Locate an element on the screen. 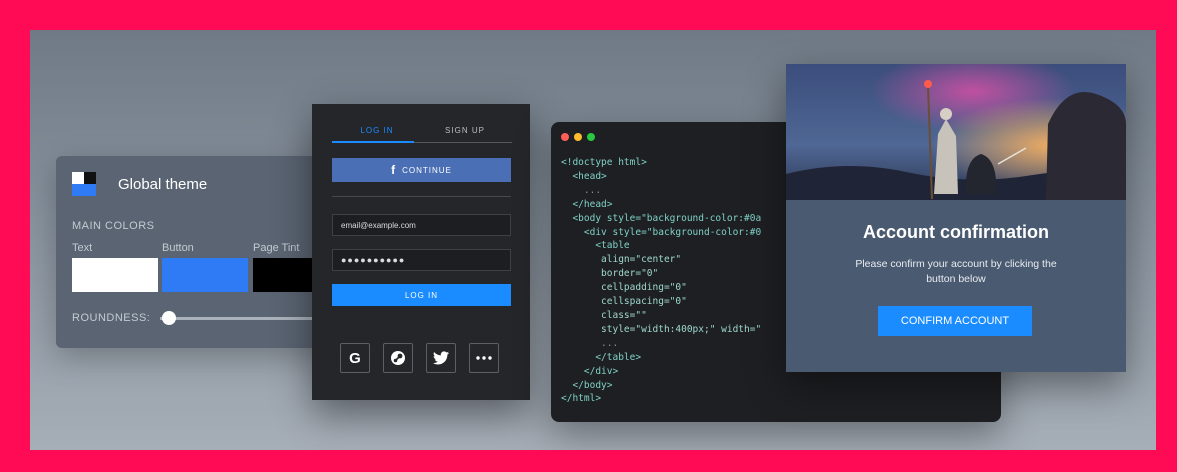  email-title: Account confirmation is located at coordinates (955, 232).